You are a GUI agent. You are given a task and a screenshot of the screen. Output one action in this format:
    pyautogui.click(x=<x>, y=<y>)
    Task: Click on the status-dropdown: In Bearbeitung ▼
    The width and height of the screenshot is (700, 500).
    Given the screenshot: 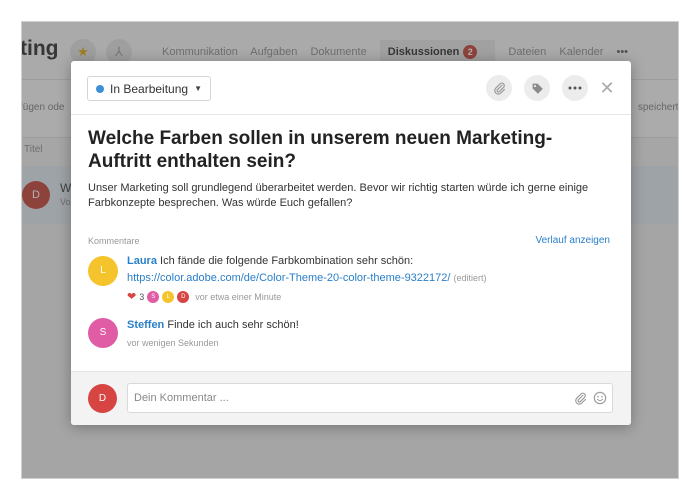 What is the action you would take?
    pyautogui.click(x=149, y=88)
    